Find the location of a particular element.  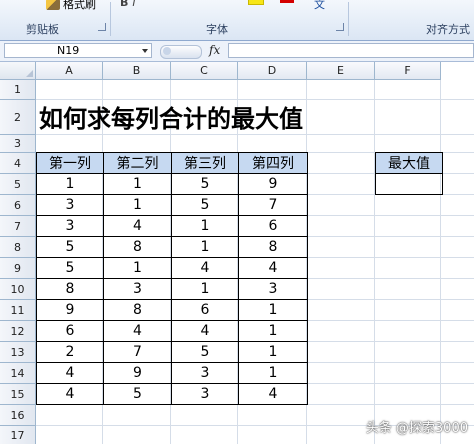

max-value-header: 最大值 is located at coordinates (409, 163).